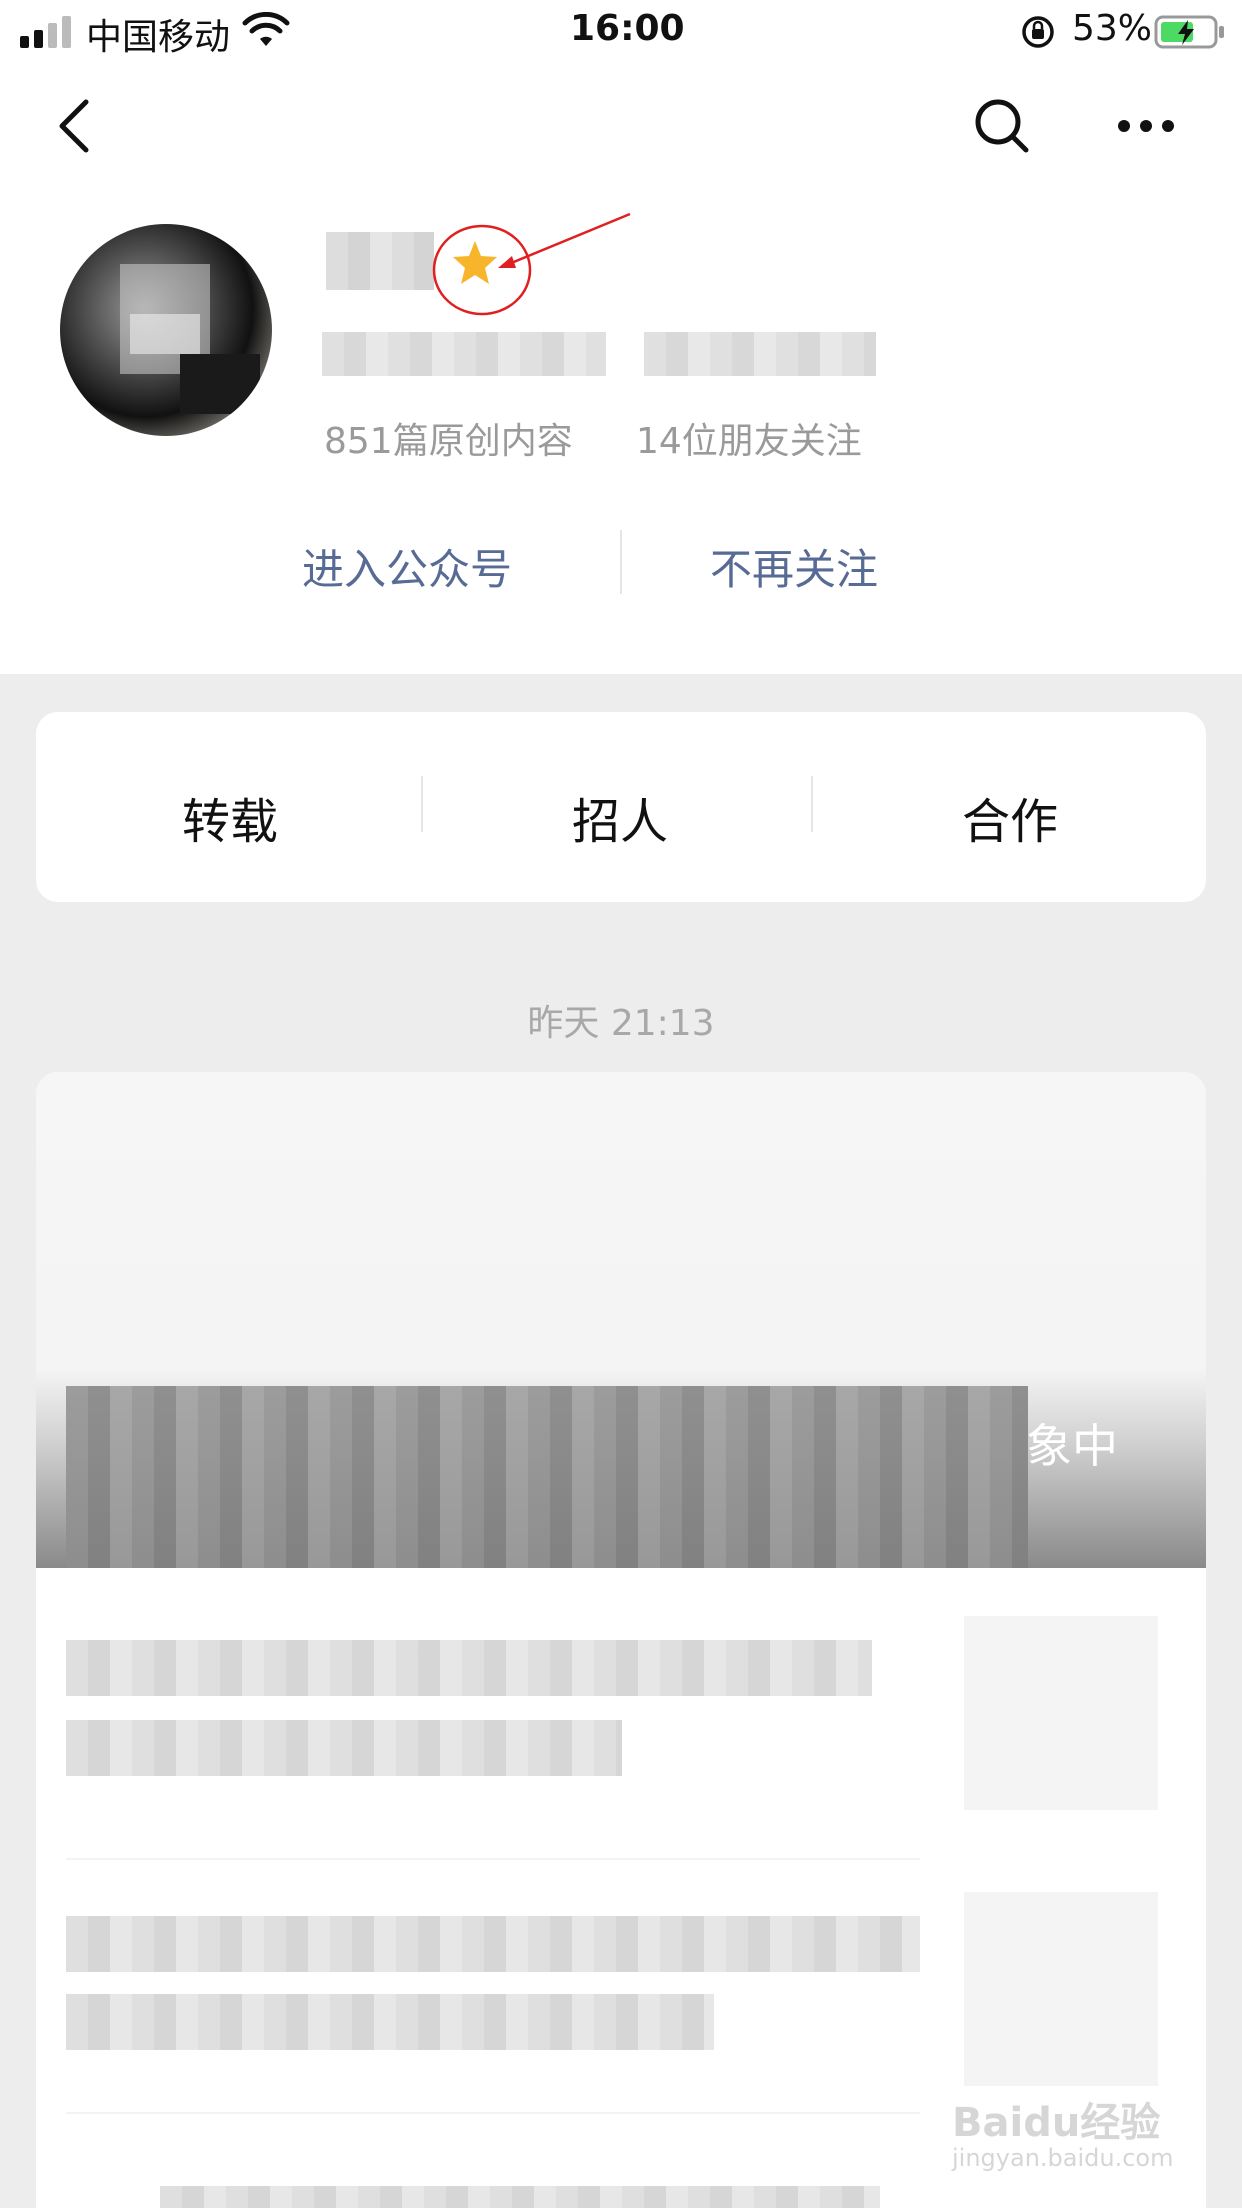  What do you see at coordinates (627, 28) in the screenshot?
I see `clock: 16:00` at bounding box center [627, 28].